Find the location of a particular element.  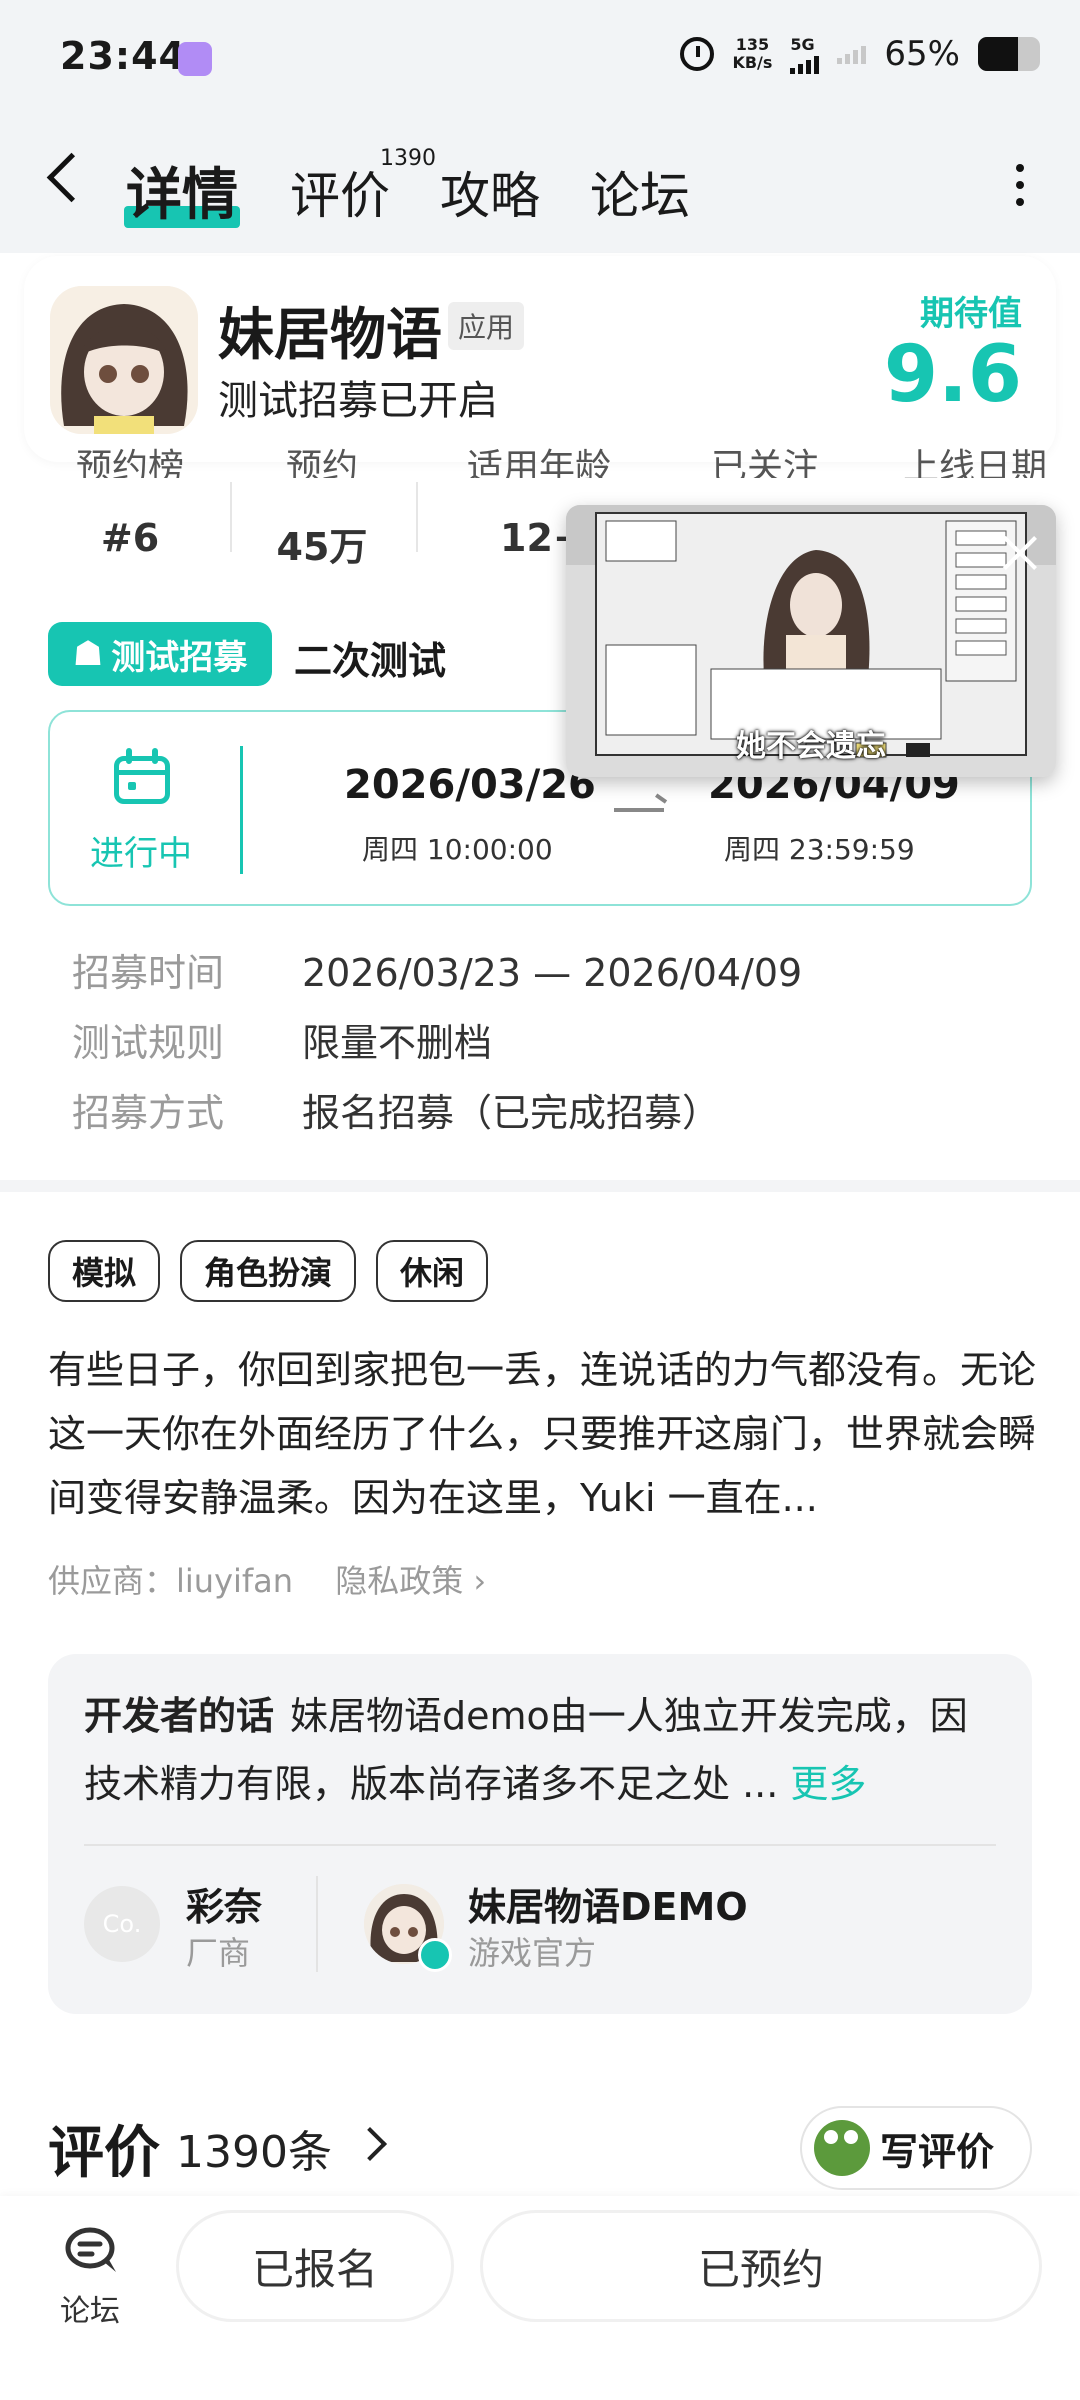

robot-icon: ☗ is located at coordinates (88, 654).